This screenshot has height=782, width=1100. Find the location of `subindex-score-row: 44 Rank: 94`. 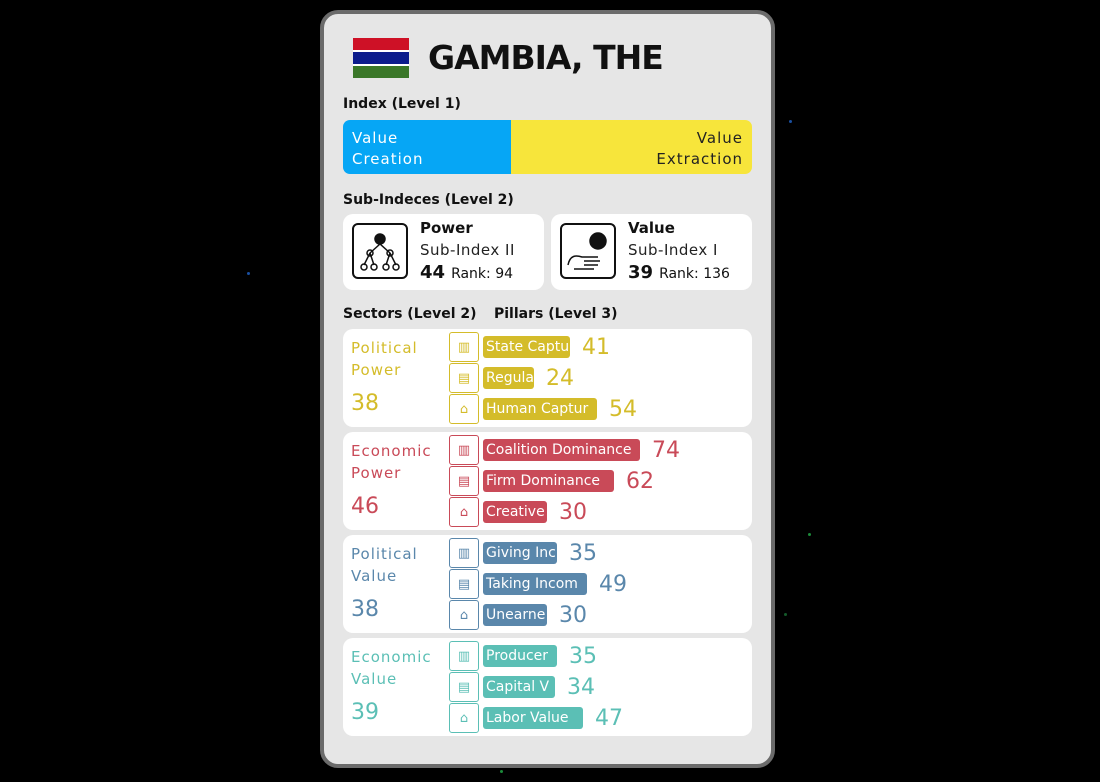

subindex-score-row: 44 Rank: 94 is located at coordinates (466, 272).